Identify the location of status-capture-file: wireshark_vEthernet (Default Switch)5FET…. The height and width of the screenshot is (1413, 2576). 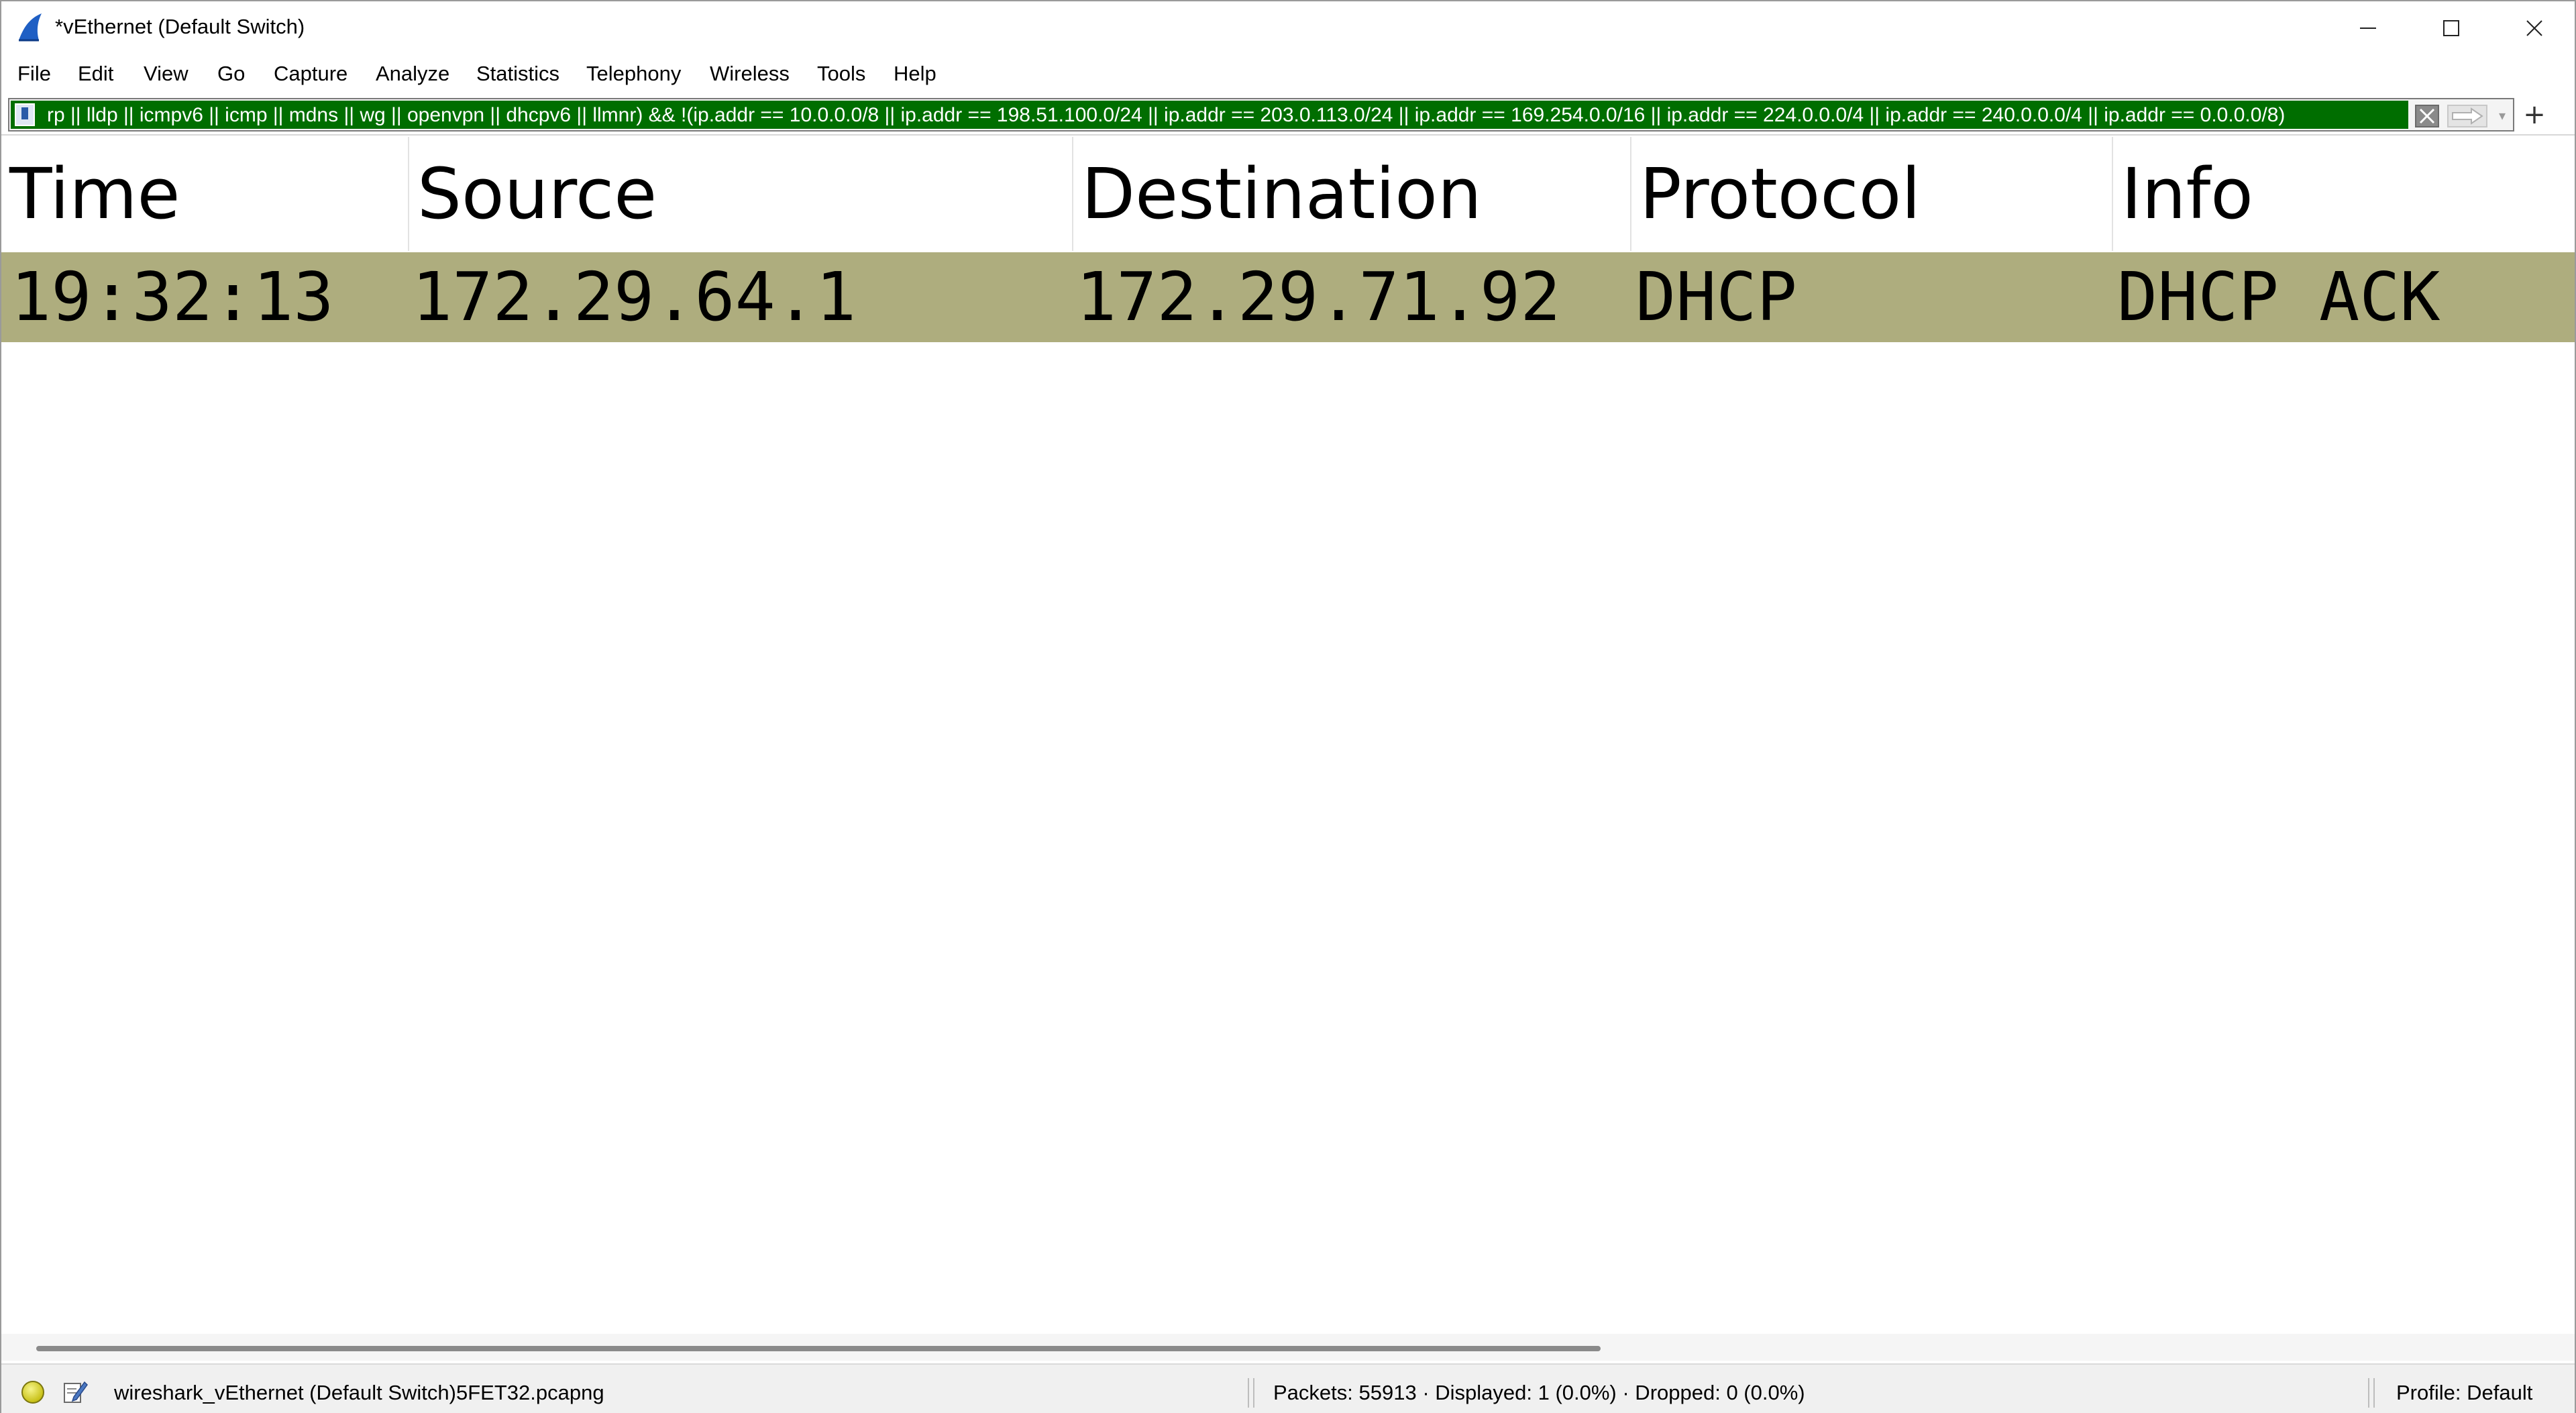
(359, 1392).